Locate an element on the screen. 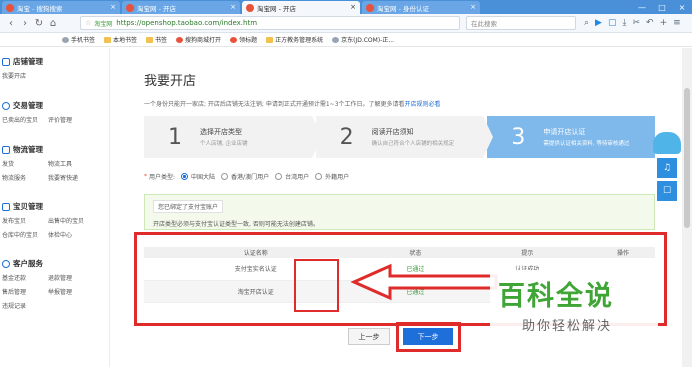 The image size is (692, 367). tools-icon: ✂ is located at coordinates (636, 23).